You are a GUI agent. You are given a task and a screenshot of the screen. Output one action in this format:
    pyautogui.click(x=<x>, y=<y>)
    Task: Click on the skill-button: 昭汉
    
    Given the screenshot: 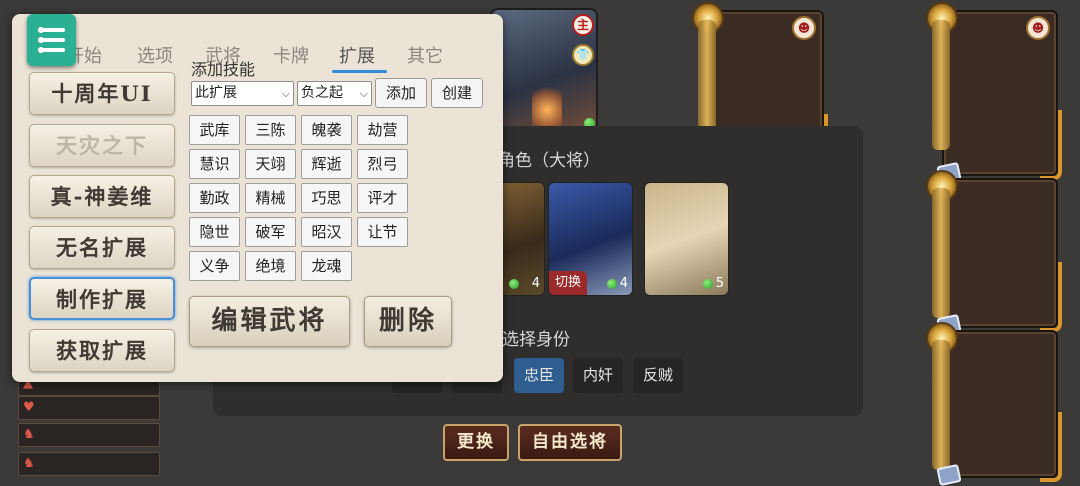 What is the action you would take?
    pyautogui.click(x=326, y=232)
    